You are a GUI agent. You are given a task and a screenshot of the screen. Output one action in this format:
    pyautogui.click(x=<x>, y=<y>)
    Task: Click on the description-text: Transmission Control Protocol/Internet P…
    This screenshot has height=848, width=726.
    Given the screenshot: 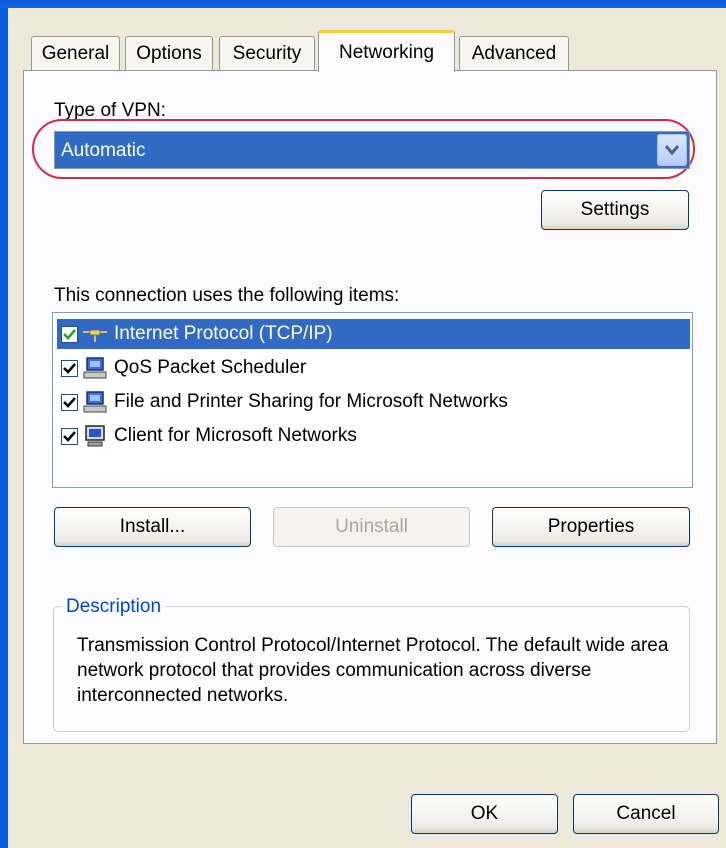 What is the action you would take?
    pyautogui.click(x=373, y=670)
    